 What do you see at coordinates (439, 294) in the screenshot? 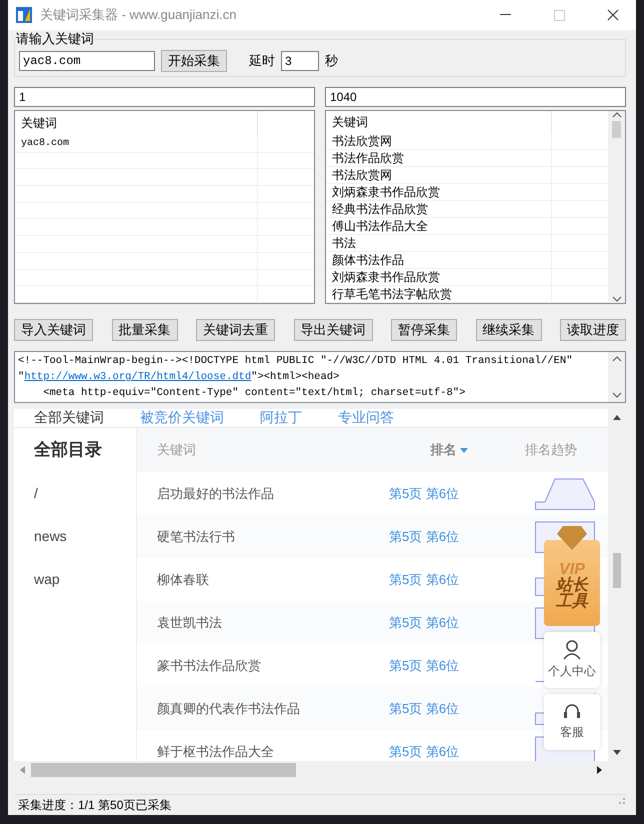
I see `list-item: 行草毛笔书法字帖欣赏` at bounding box center [439, 294].